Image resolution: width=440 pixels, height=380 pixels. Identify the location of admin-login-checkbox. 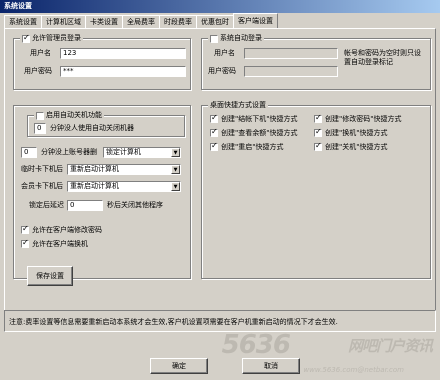
(26, 38).